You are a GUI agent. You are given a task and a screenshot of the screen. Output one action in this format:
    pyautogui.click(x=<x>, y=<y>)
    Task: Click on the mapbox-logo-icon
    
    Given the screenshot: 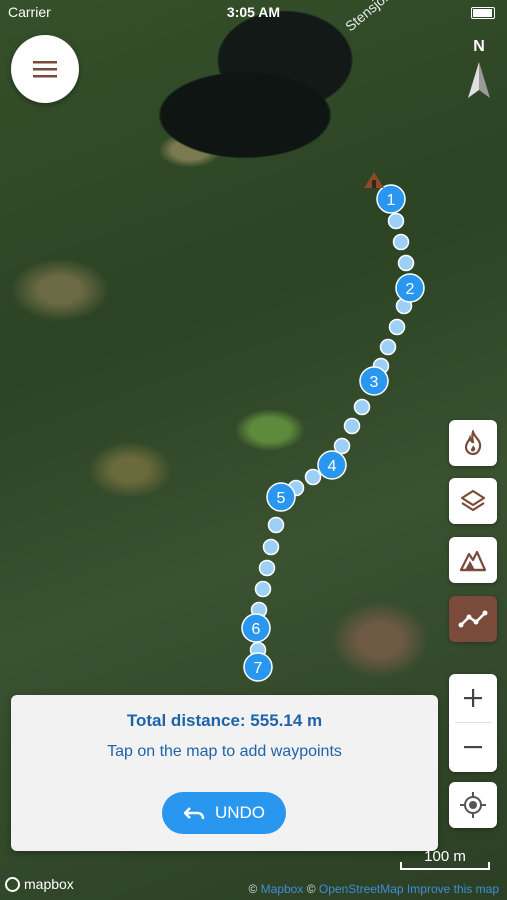 What is the action you would take?
    pyautogui.click(x=12, y=884)
    